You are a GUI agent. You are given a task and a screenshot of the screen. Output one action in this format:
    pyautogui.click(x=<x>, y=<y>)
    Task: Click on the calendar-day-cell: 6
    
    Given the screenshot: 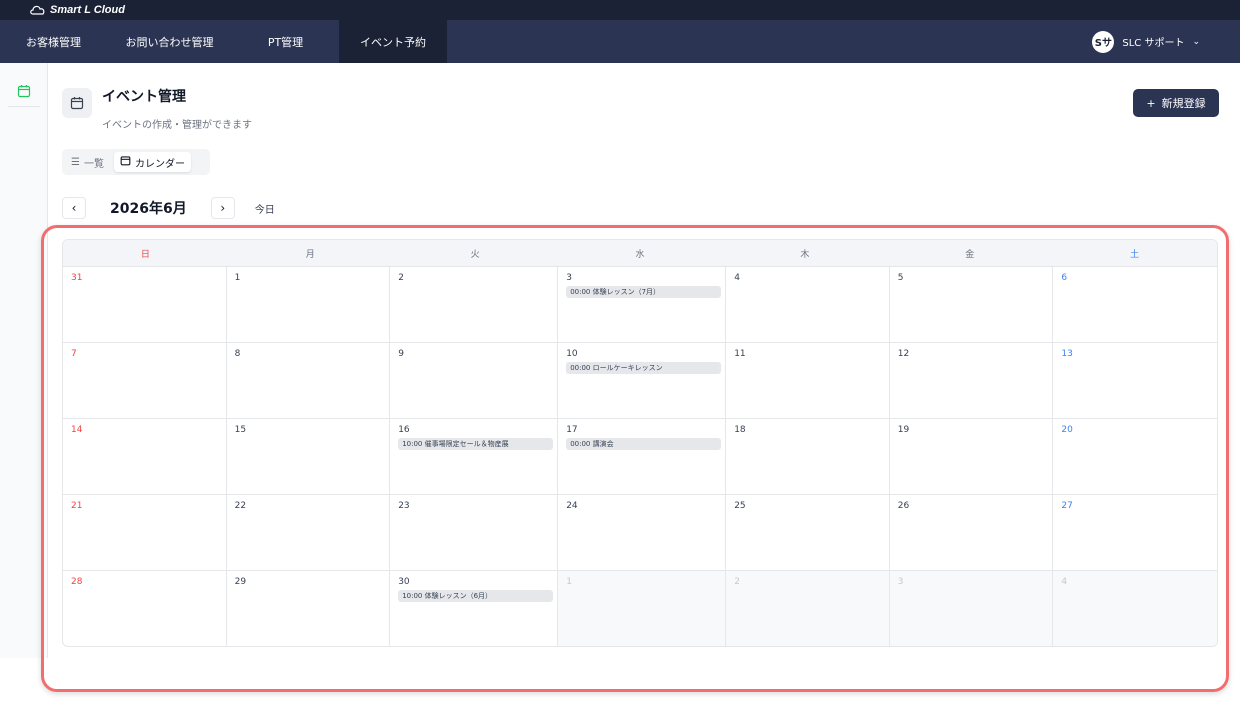 What is the action you would take?
    pyautogui.click(x=1135, y=305)
    